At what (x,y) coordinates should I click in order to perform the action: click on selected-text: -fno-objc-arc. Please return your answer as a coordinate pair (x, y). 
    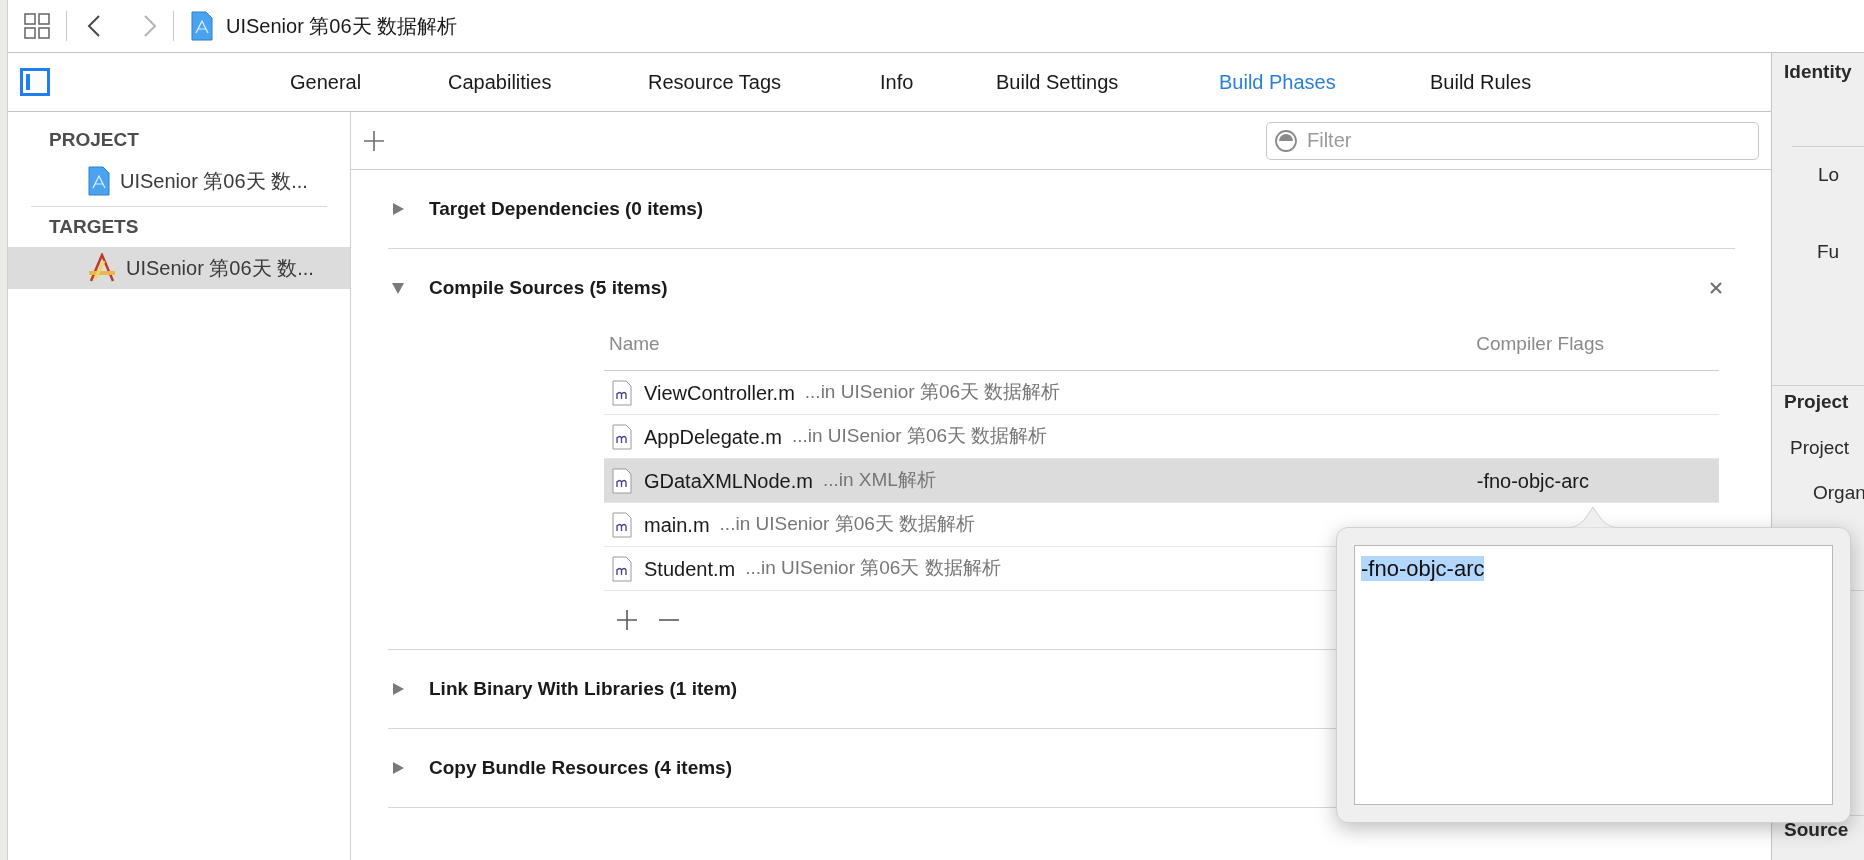
    Looking at the image, I should click on (1423, 568).